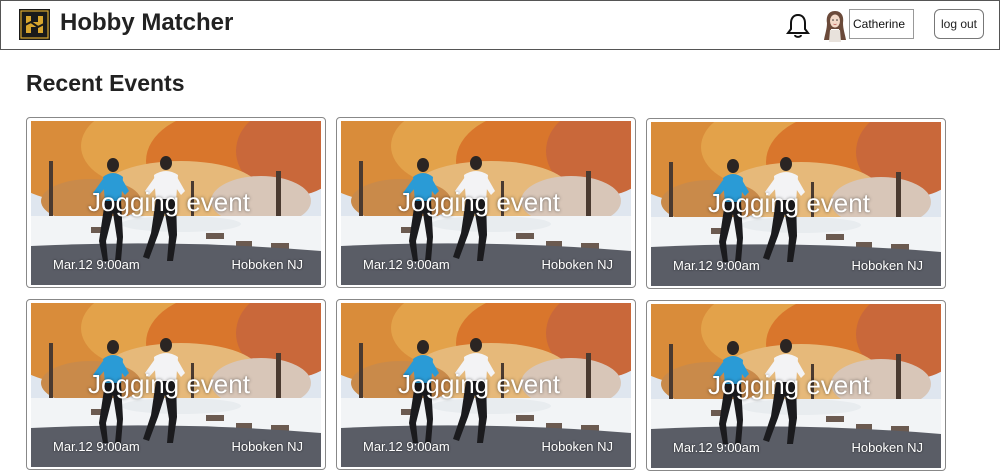 Image resolution: width=1000 pixels, height=471 pixels. Describe the element at coordinates (881, 24) in the screenshot. I see `username-field: Catherine` at that location.